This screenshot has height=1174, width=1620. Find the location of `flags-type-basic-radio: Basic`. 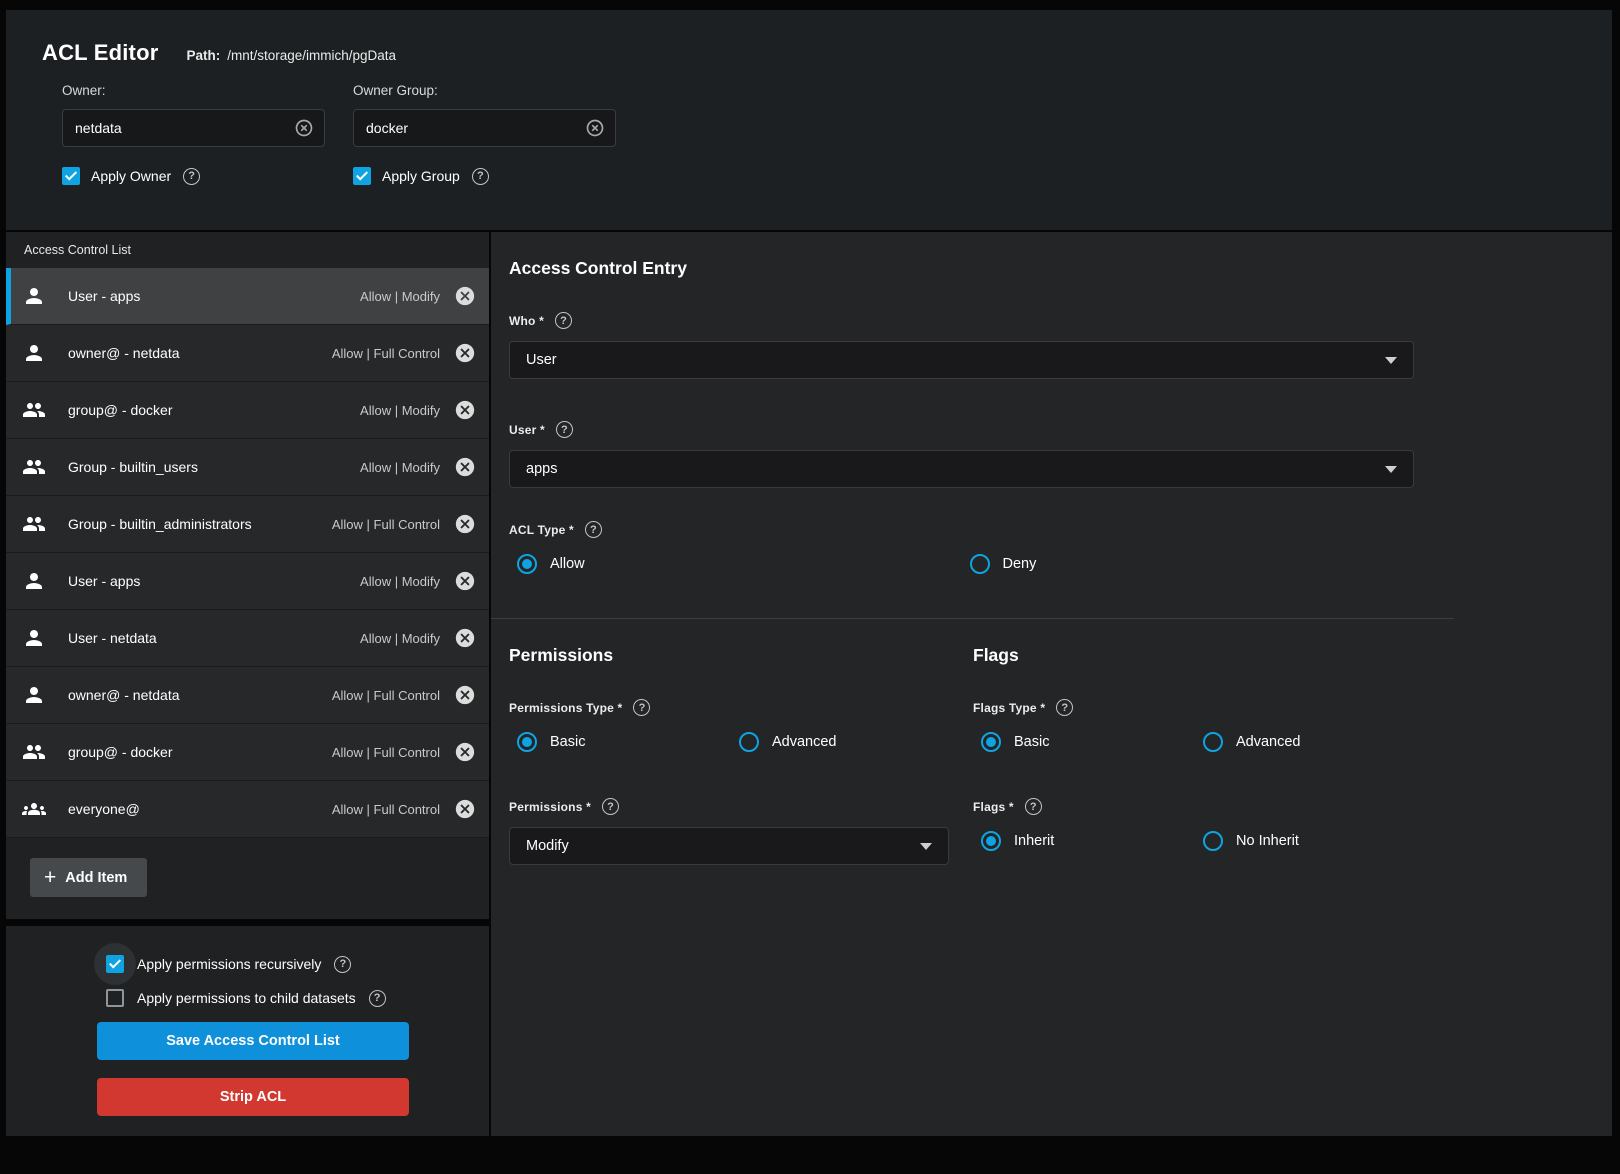

flags-type-basic-radio: Basic is located at coordinates (1084, 742).